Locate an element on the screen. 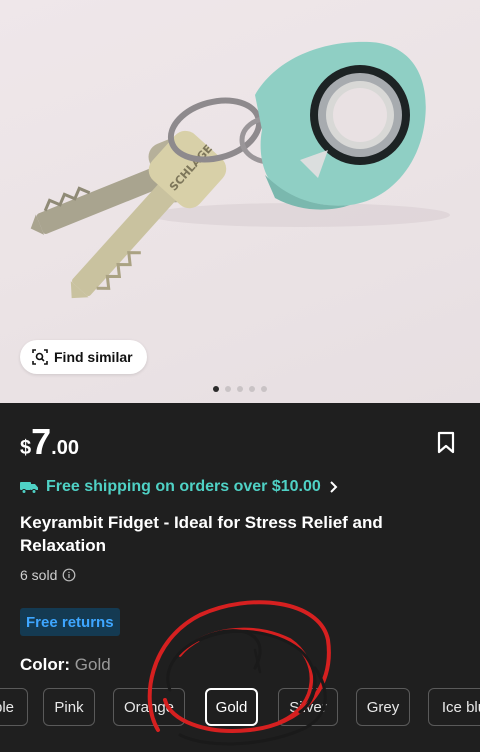 The height and width of the screenshot is (752, 480). color-option-silver: Silver is located at coordinates (308, 707).